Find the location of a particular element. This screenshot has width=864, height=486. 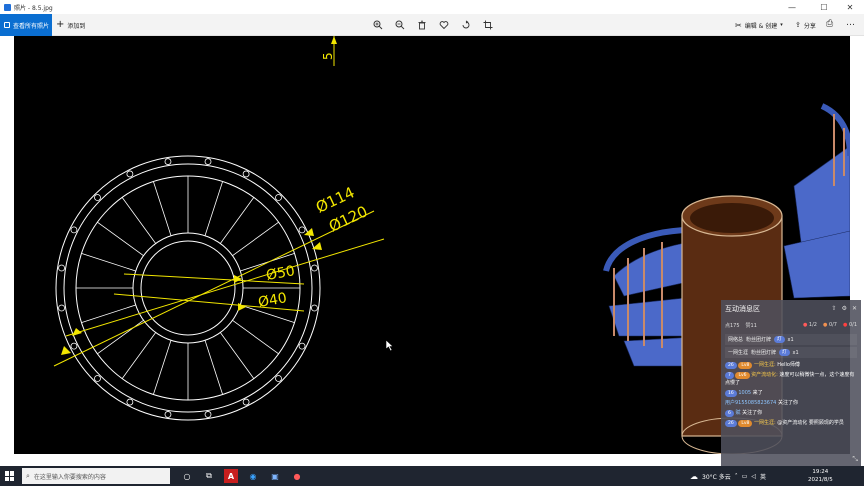

fan-badge: 6 is located at coordinates (729, 413).